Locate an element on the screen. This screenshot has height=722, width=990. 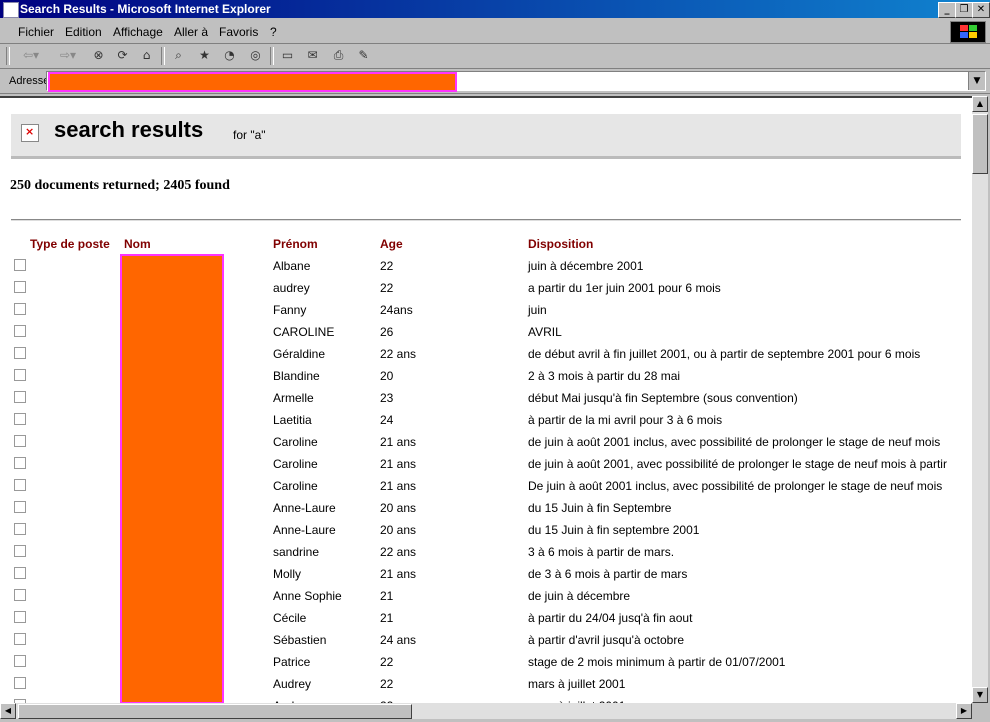
restore-button: ❐ is located at coordinates (964, 10).